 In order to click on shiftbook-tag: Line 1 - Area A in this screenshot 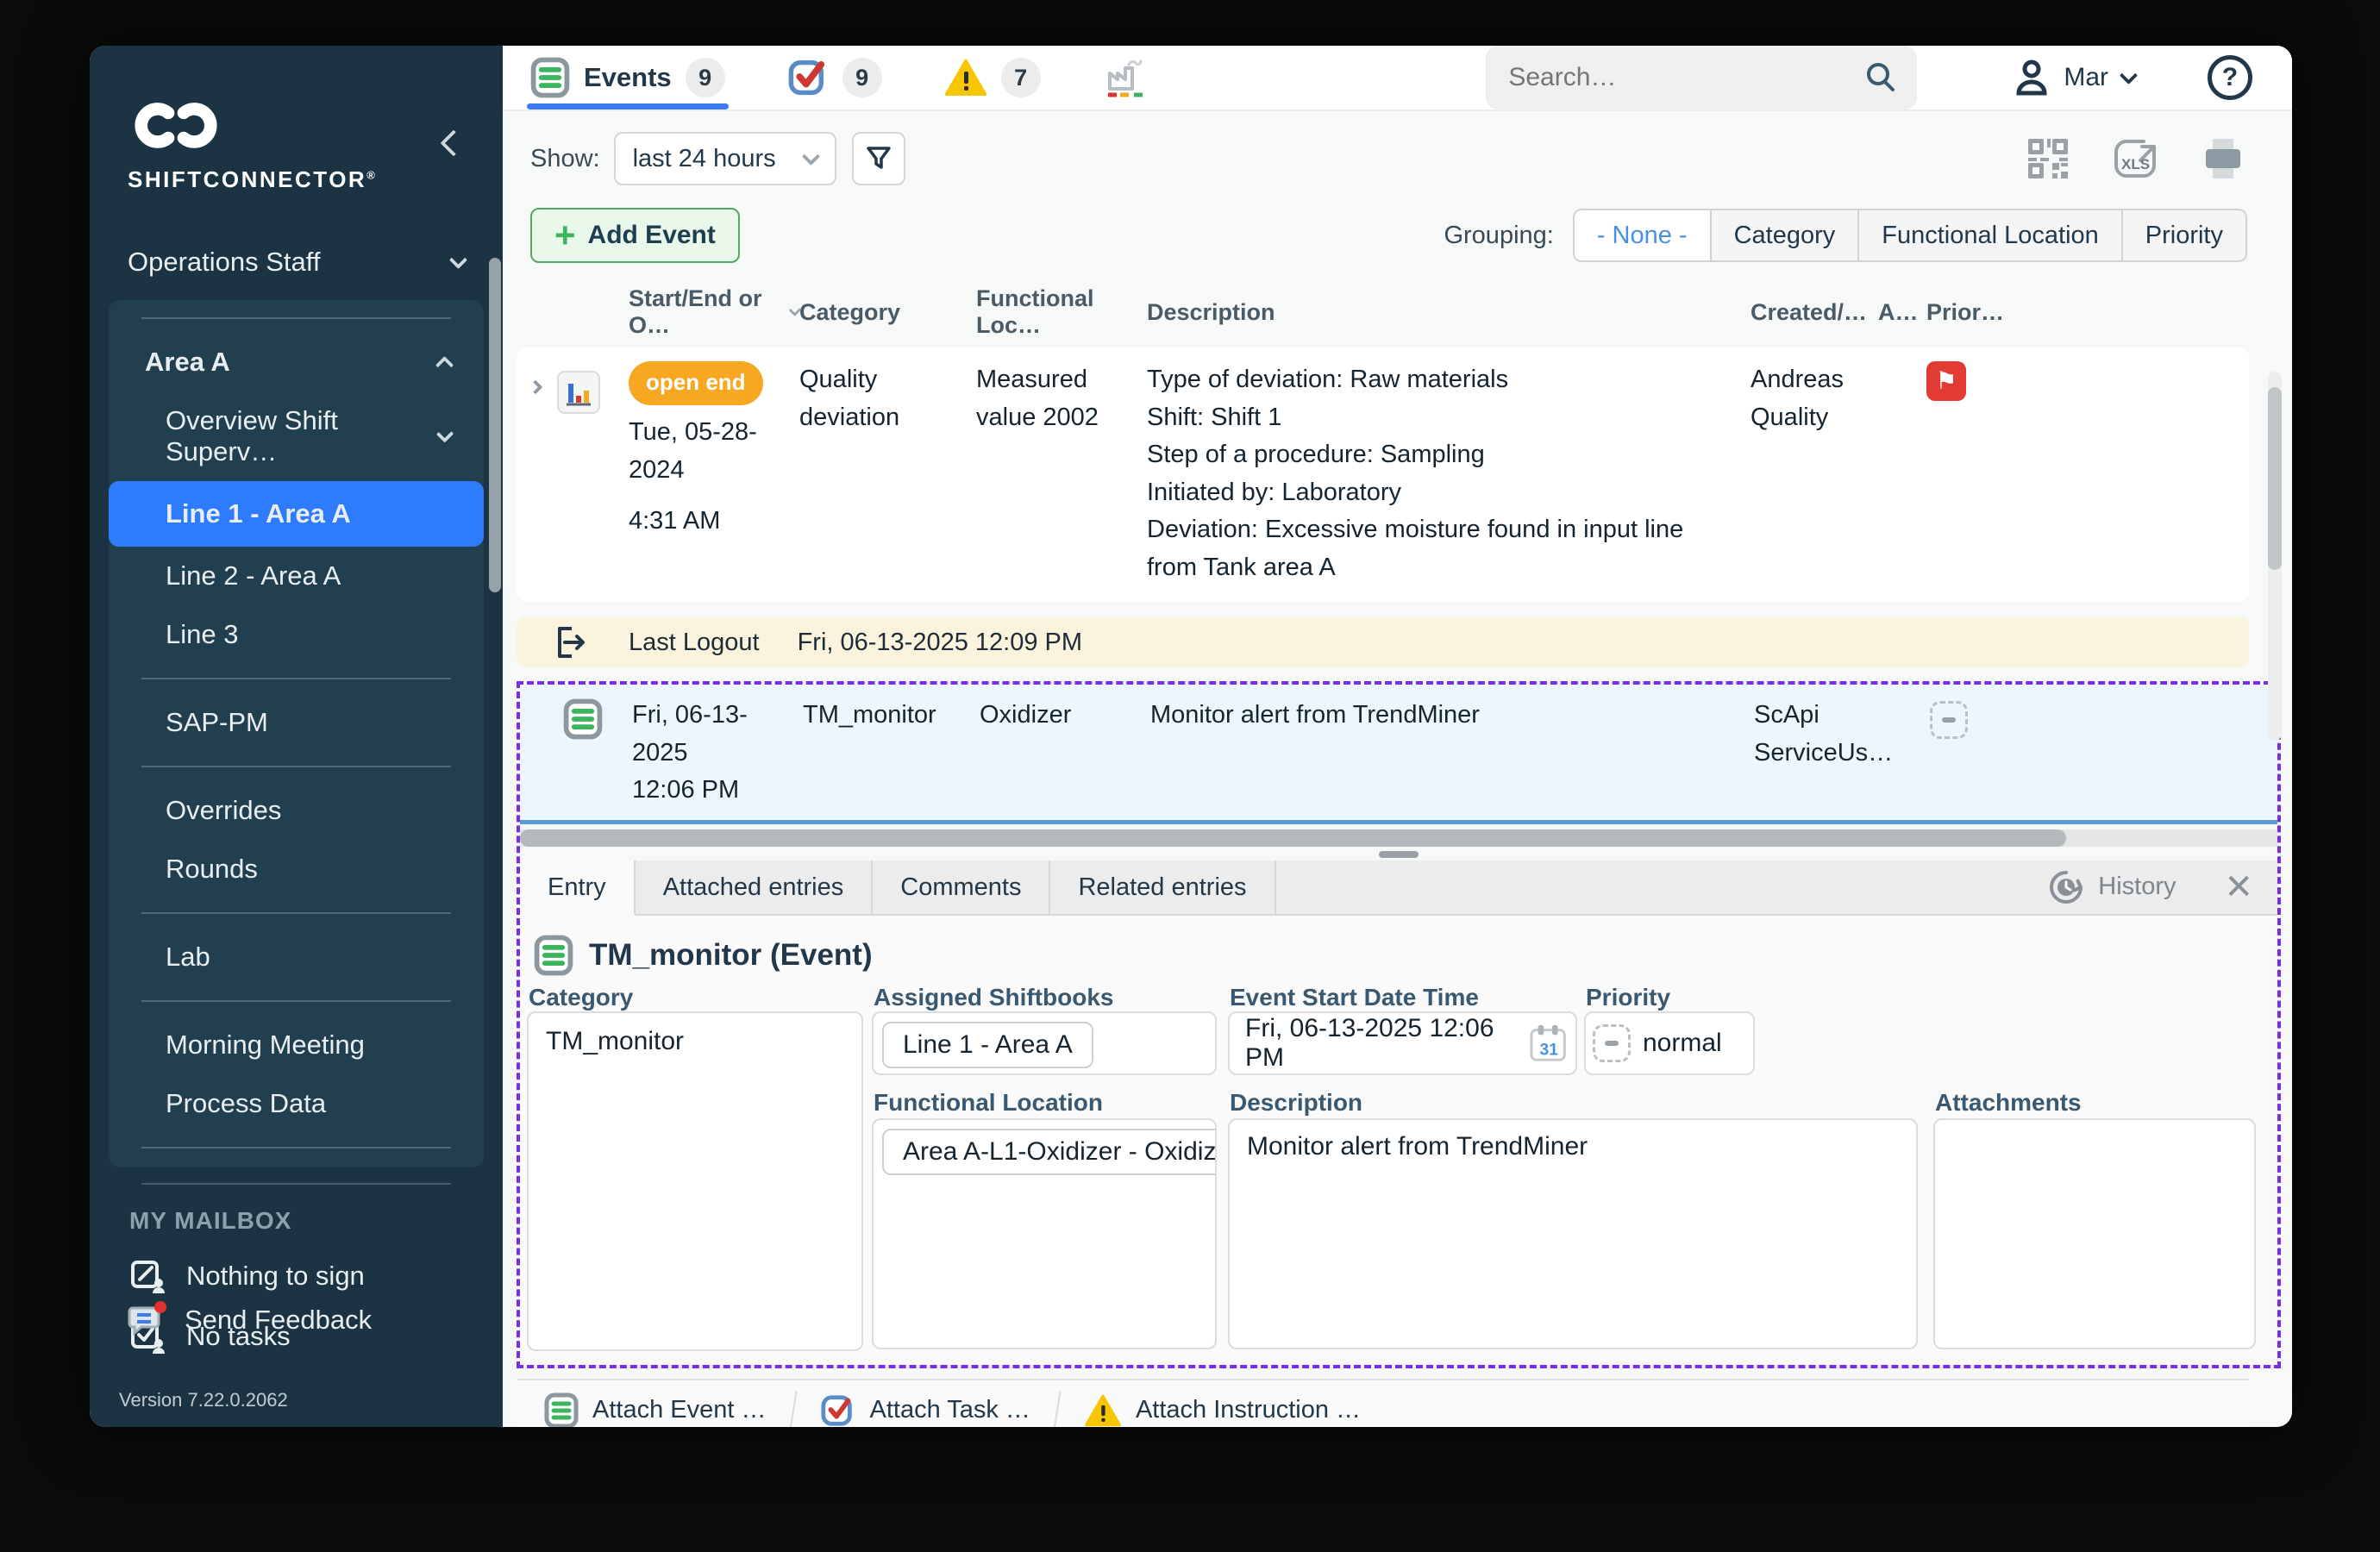, I will do `click(988, 1045)`.